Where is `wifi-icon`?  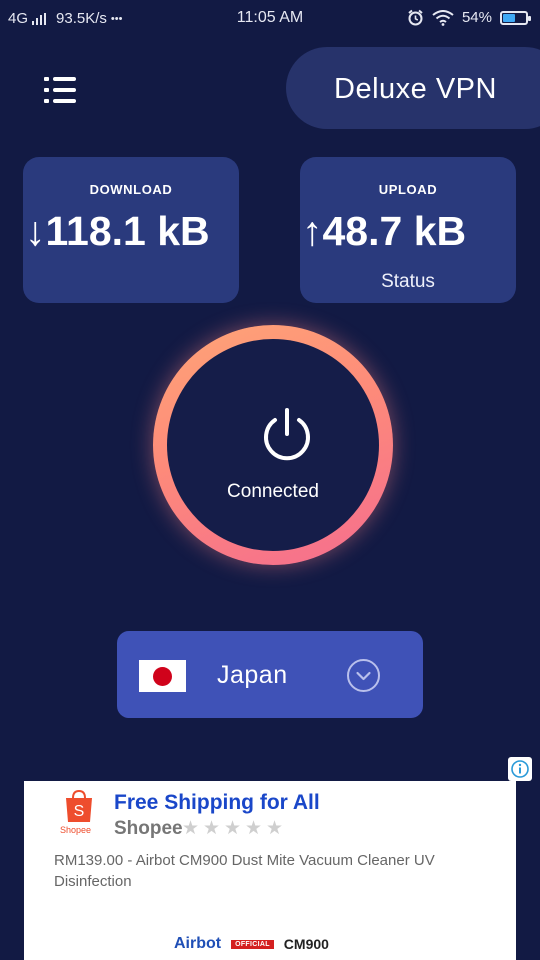
wifi-icon is located at coordinates (443, 17).